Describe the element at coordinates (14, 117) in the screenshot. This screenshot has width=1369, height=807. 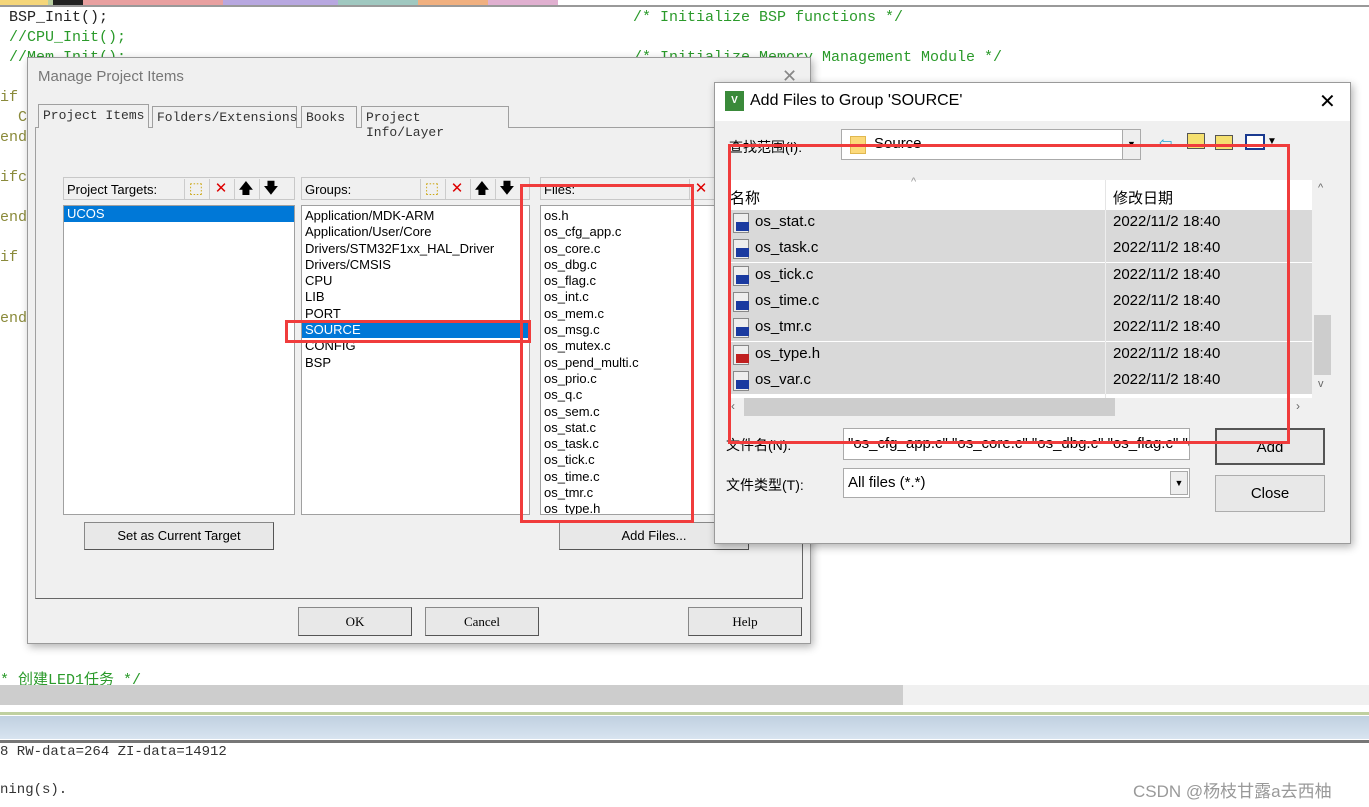
I see `code-fragment: C` at that location.